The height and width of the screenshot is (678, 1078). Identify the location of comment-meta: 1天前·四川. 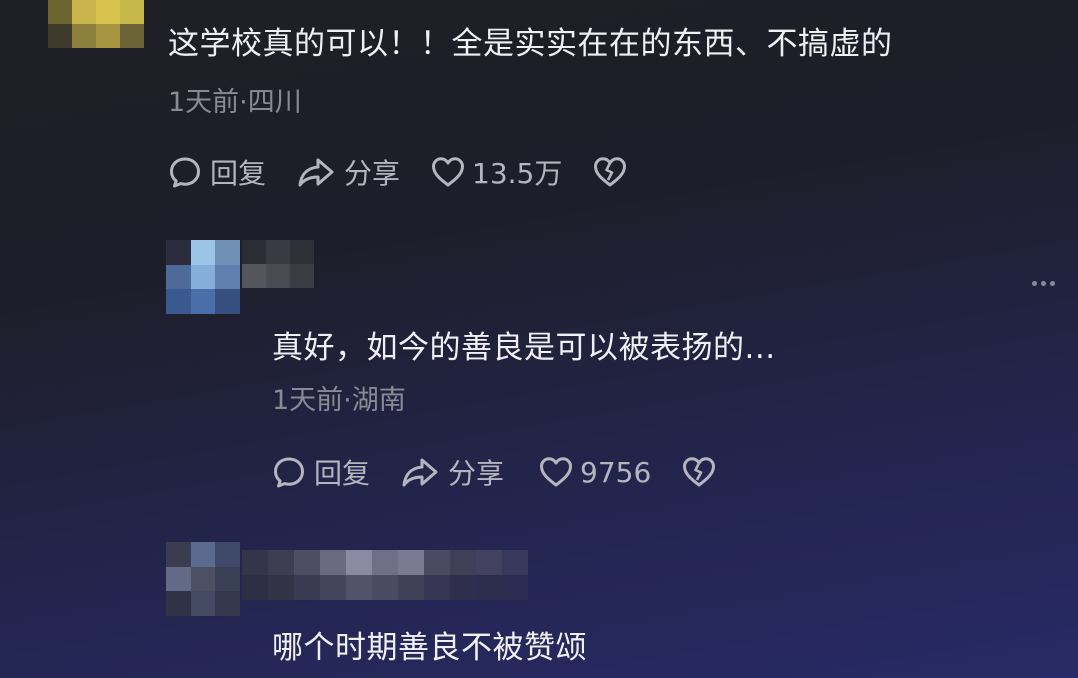
(235, 102).